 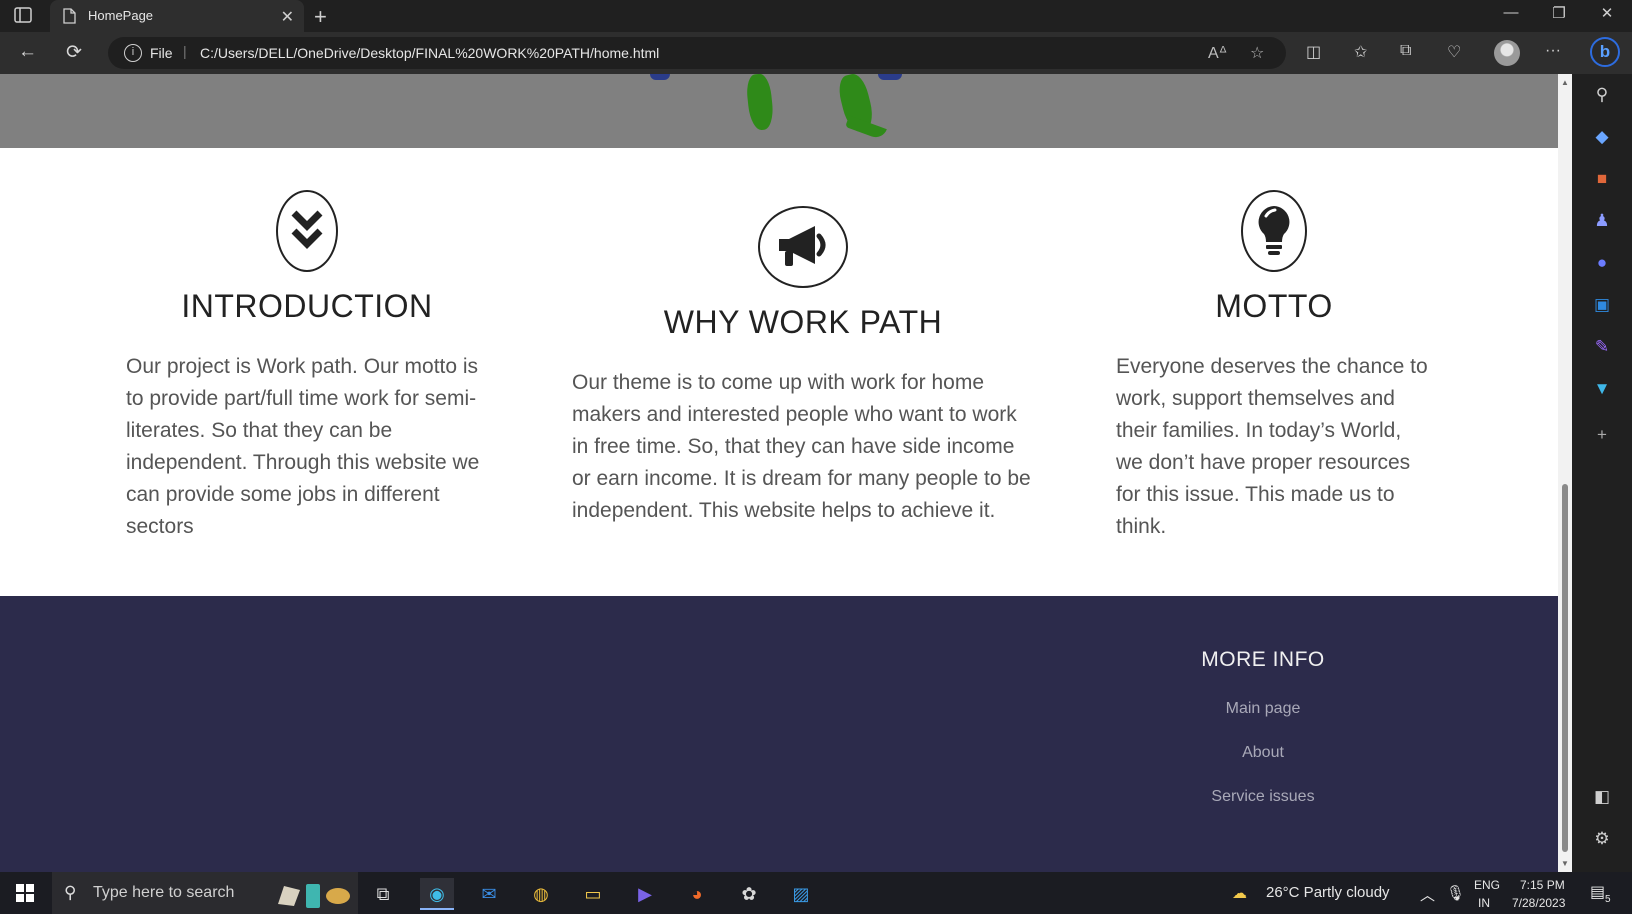 I want to click on more-options-icon: ···, so click(x=1553, y=51).